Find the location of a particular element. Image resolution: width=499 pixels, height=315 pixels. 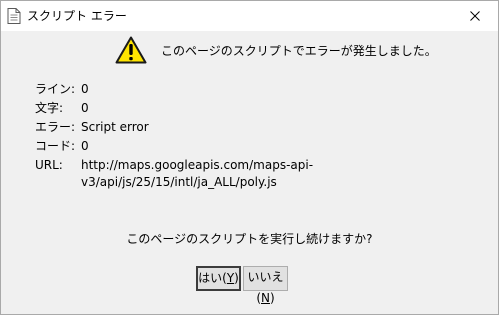

code-label: コード: is located at coordinates (55, 146).